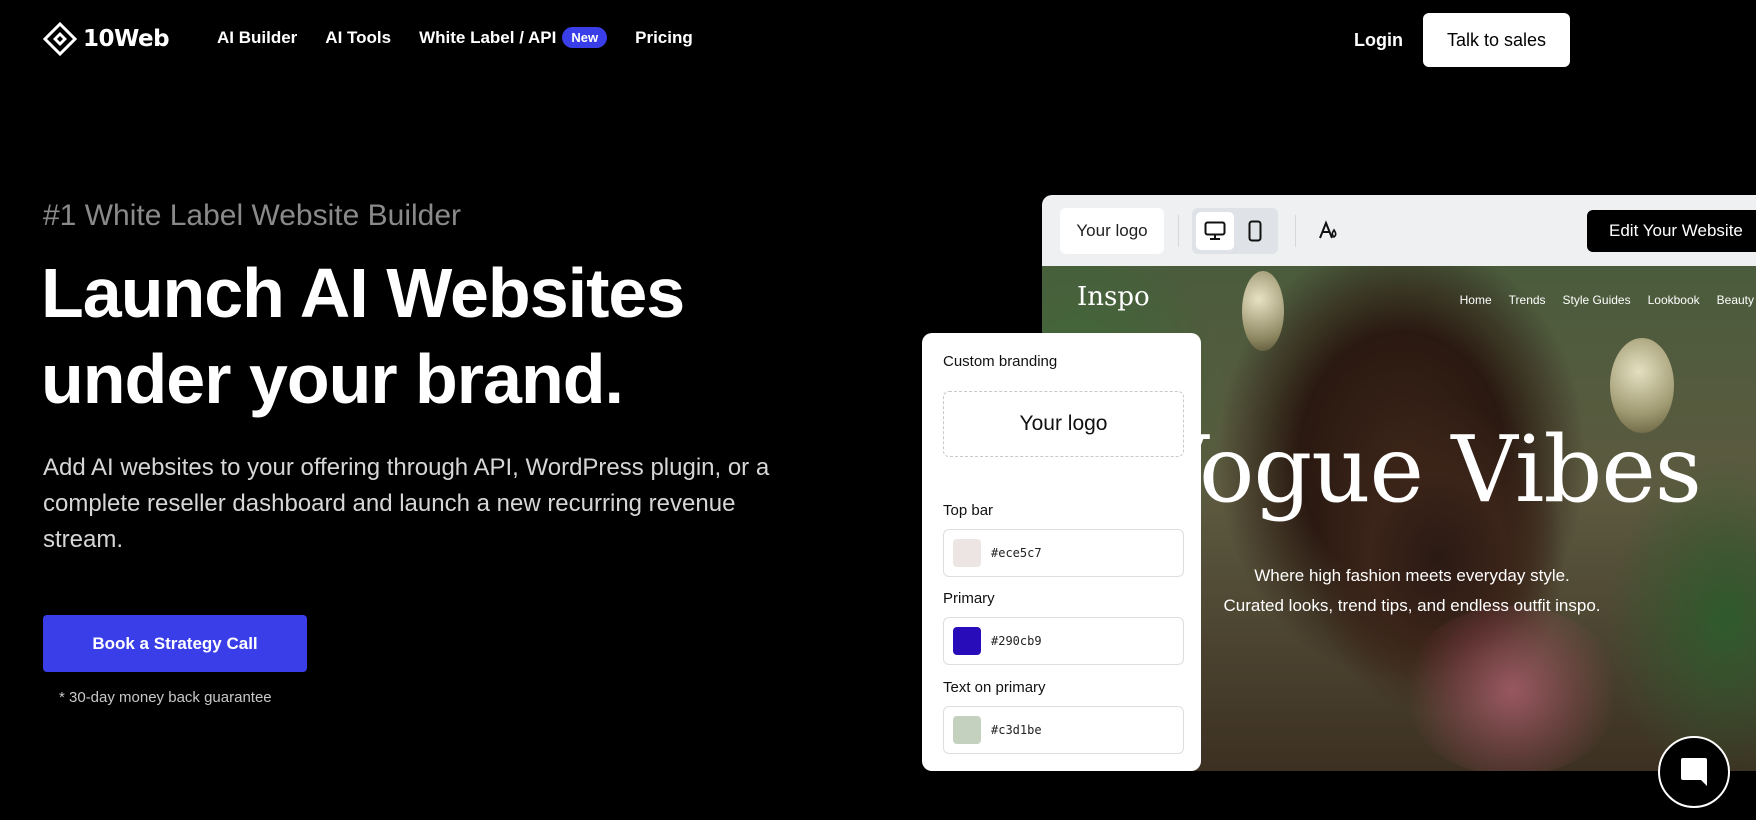 The image size is (1756, 820). What do you see at coordinates (1399, 230) in the screenshot?
I see `preview-toolbar: Your logo Edit Your Website` at bounding box center [1399, 230].